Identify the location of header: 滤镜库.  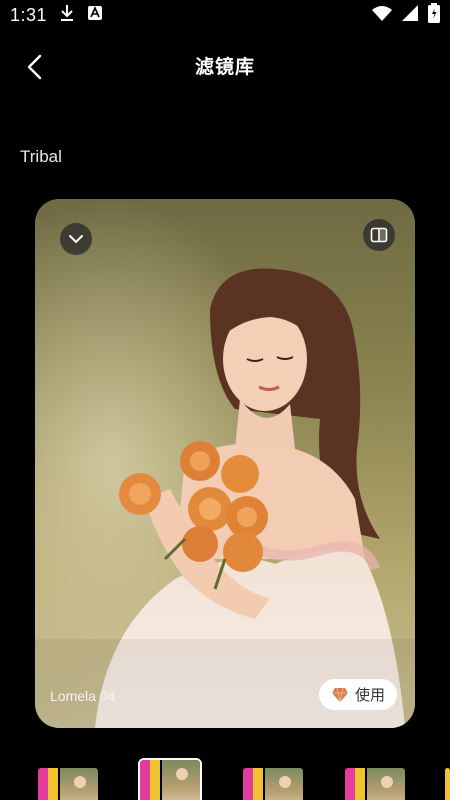
(225, 65).